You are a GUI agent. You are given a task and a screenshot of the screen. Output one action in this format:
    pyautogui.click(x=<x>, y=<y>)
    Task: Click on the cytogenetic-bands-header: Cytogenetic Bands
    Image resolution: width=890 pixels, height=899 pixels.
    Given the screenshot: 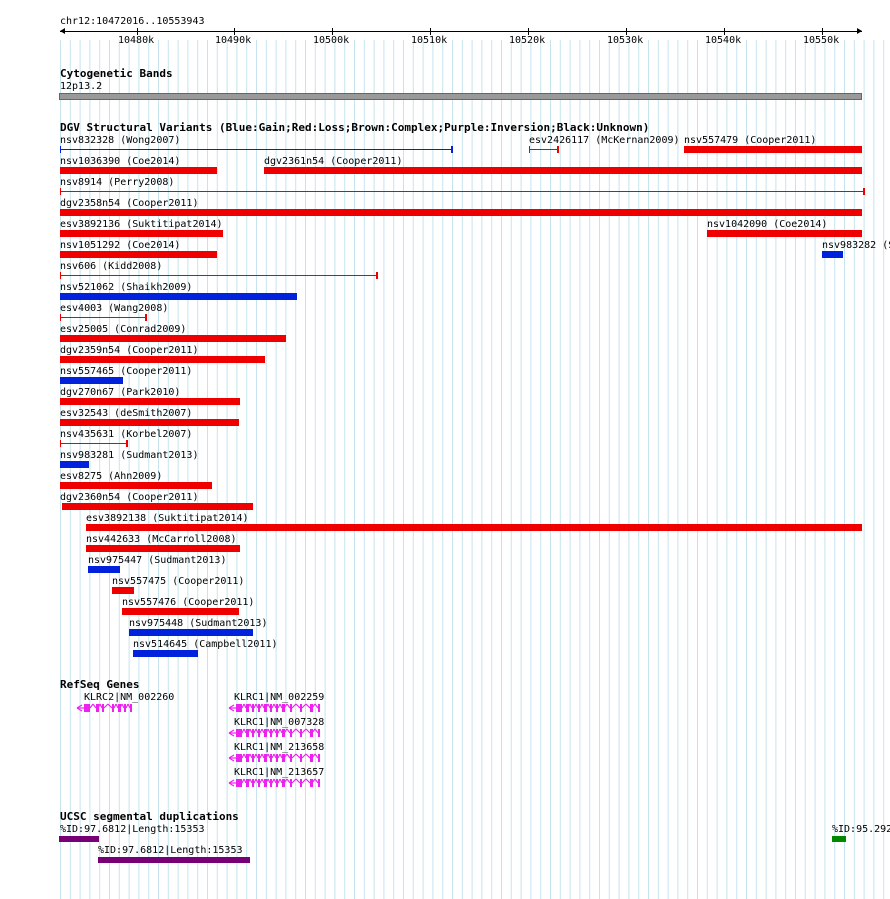 What is the action you would take?
    pyautogui.click(x=116, y=73)
    